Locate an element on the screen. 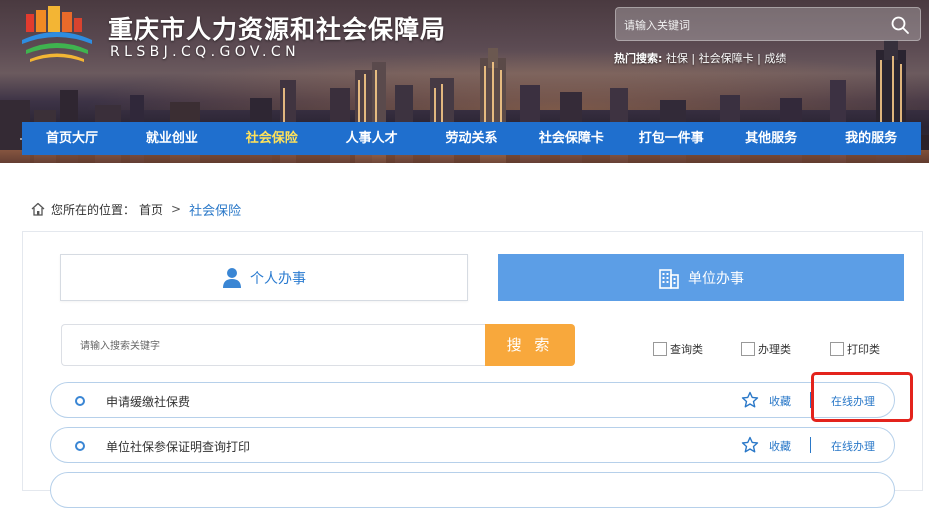 Image resolution: width=929 pixels, height=508 pixels. top-search-input is located at coordinates (754, 25).